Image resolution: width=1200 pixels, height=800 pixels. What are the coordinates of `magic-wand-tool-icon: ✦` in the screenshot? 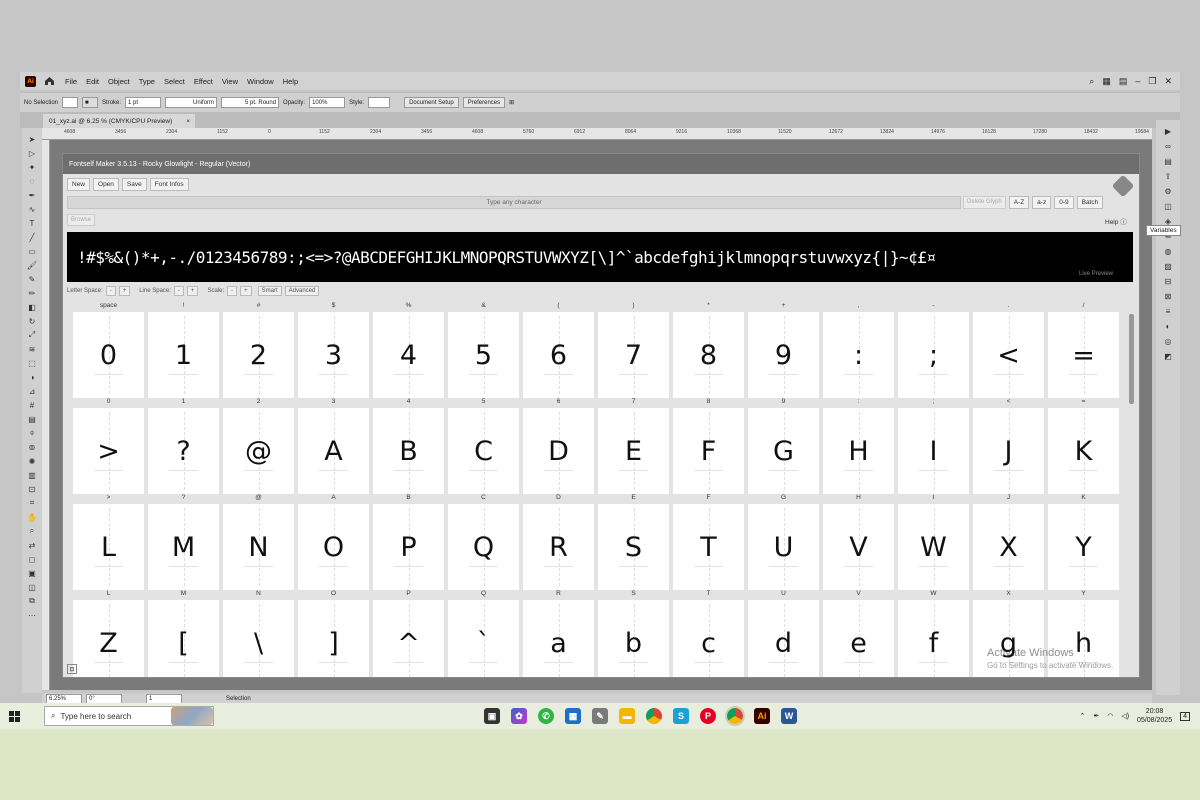 It's located at (32, 167).